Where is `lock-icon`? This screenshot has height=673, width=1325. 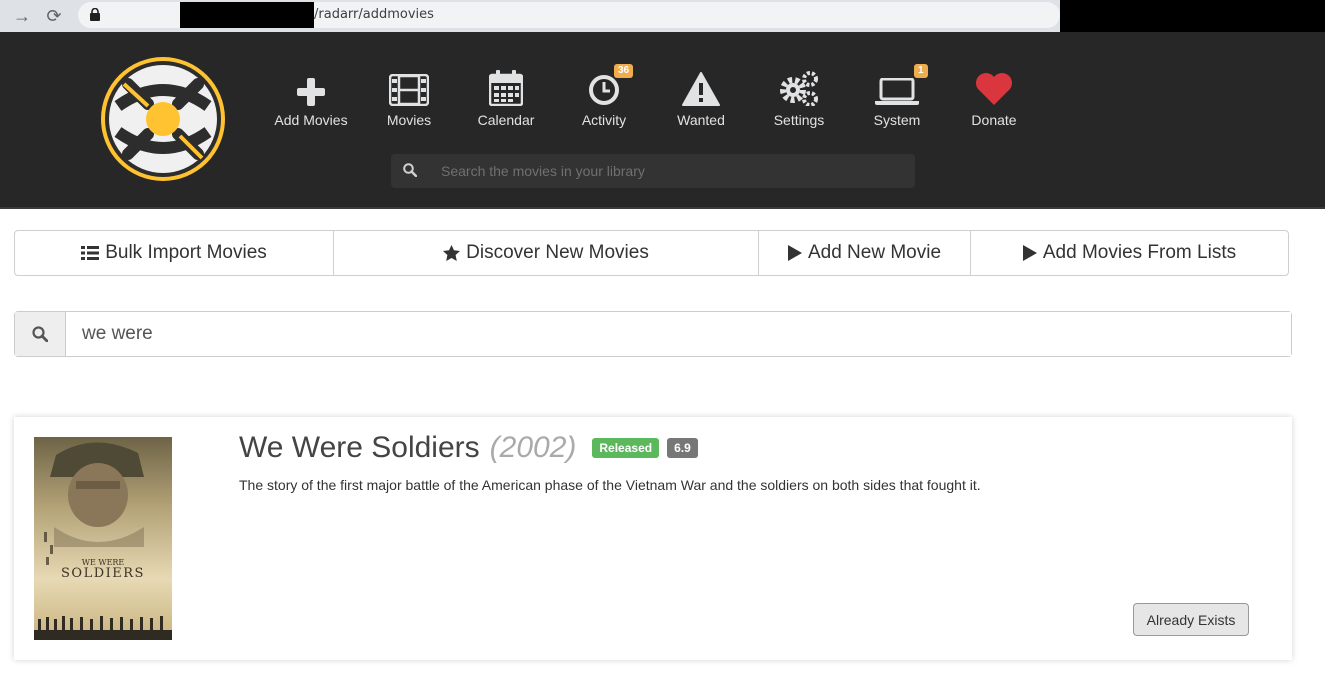 lock-icon is located at coordinates (95, 14).